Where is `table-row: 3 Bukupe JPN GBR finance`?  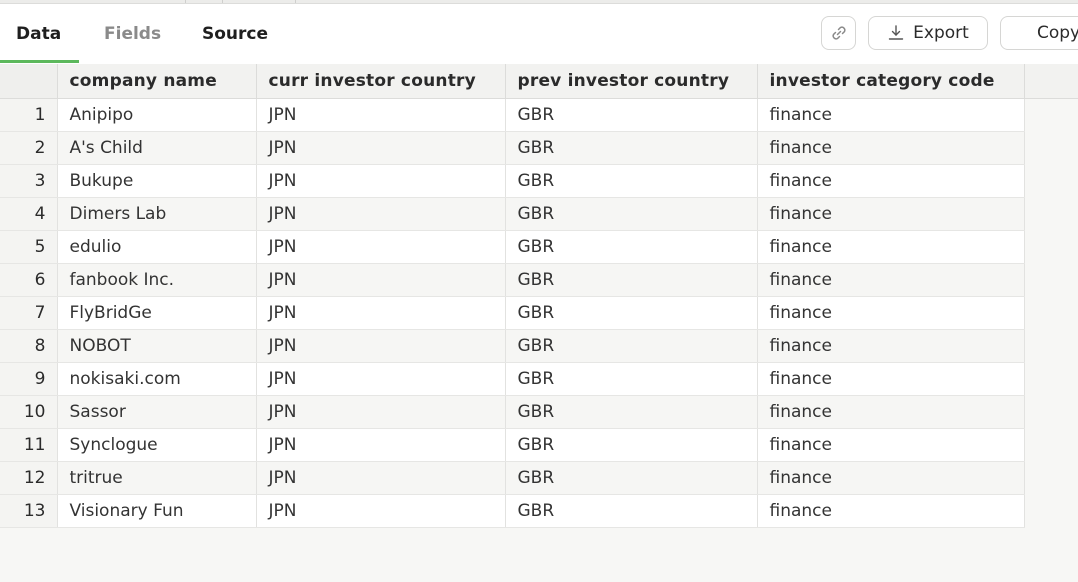
table-row: 3 Bukupe JPN GBR finance is located at coordinates (539, 181).